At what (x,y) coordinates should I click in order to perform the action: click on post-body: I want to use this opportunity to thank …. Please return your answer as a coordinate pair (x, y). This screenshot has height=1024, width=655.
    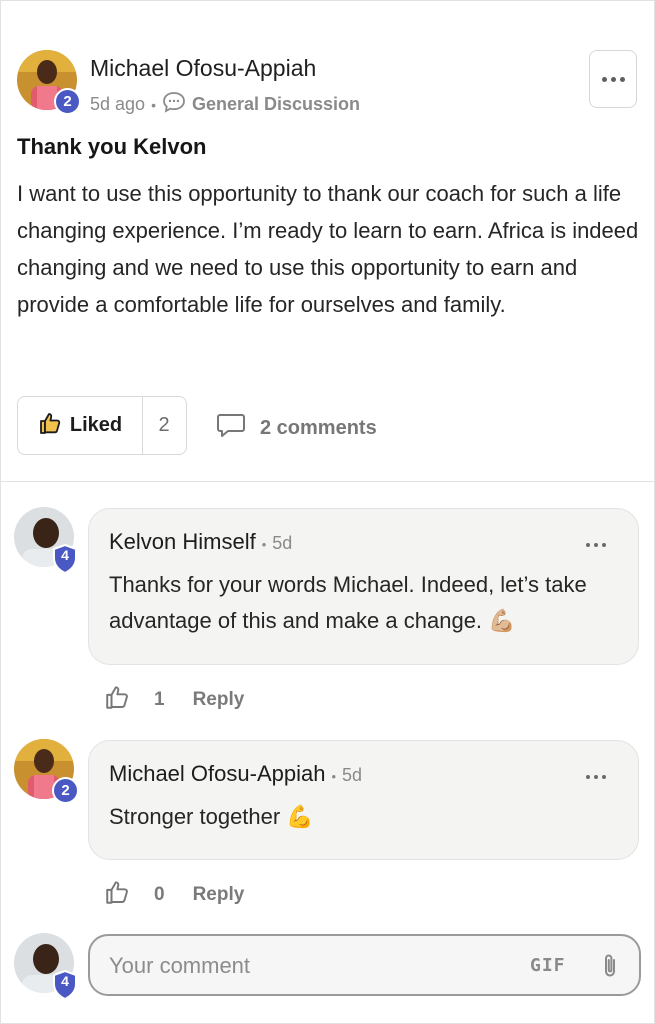
    Looking at the image, I should click on (328, 249).